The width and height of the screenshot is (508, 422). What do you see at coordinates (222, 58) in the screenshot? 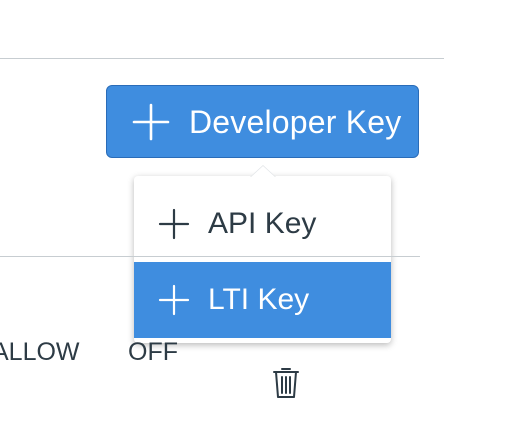
I see `top-divider` at bounding box center [222, 58].